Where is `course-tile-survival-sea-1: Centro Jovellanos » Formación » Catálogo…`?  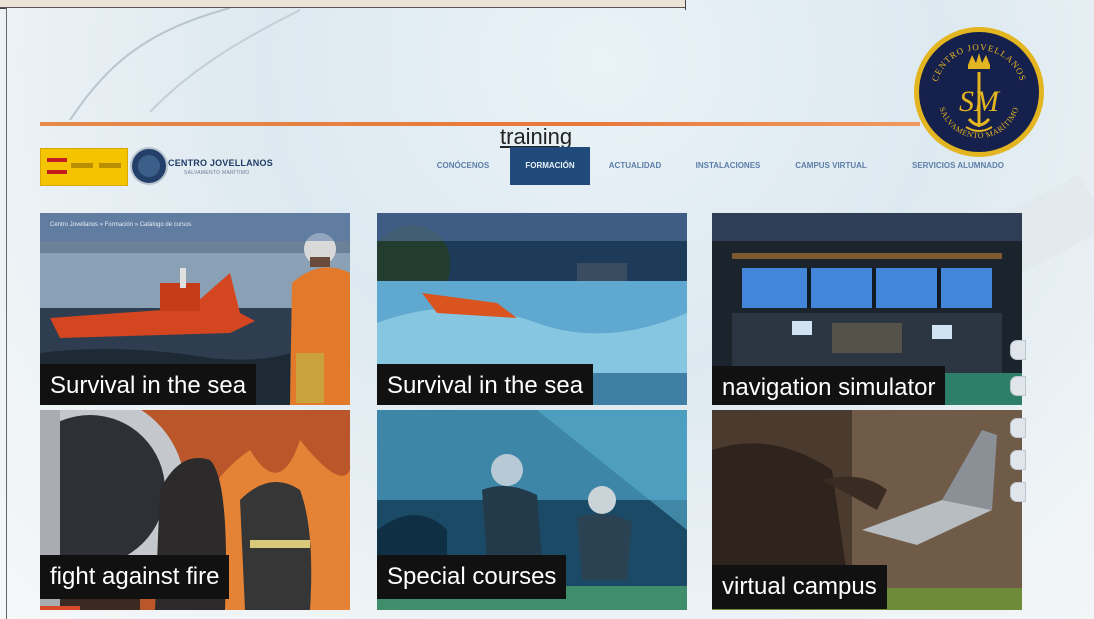
course-tile-survival-sea-1: Centro Jovellanos » Formación » Catálogo… is located at coordinates (195, 309).